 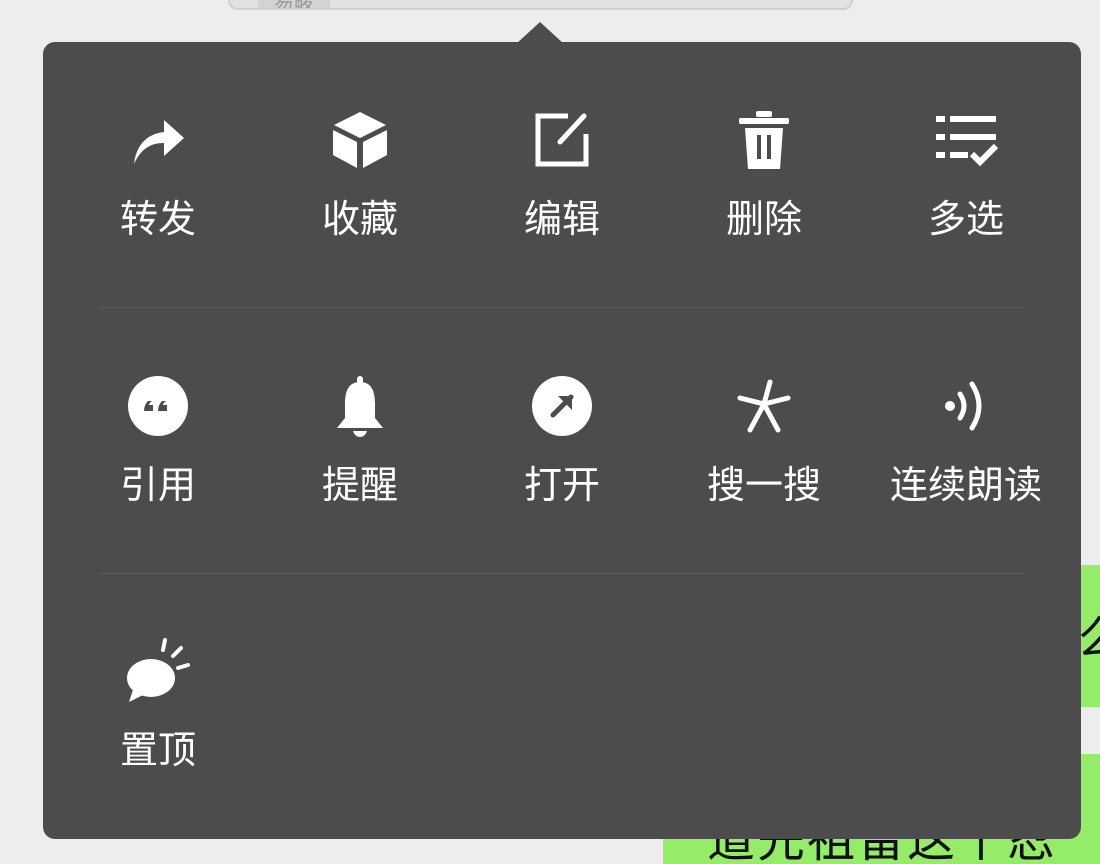 What do you see at coordinates (764, 140) in the screenshot?
I see `trash-icon` at bounding box center [764, 140].